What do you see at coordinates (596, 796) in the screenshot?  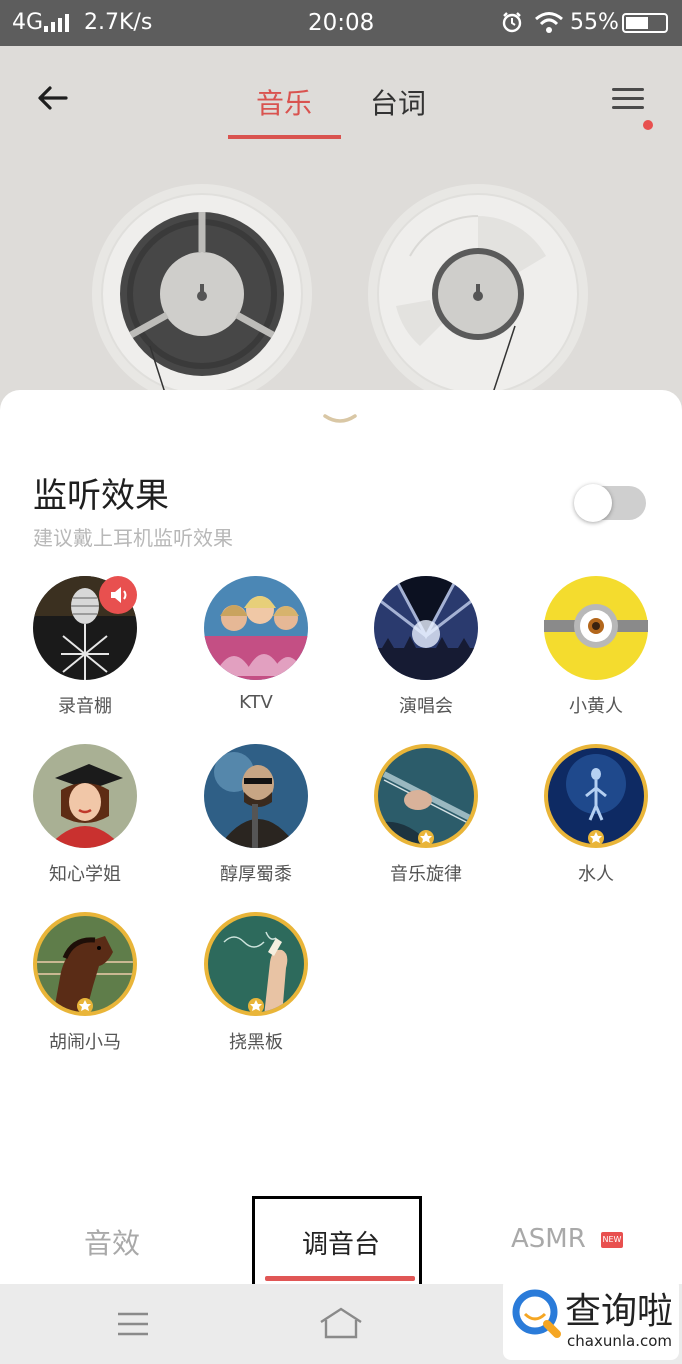 I see `underwater-diver-icon` at bounding box center [596, 796].